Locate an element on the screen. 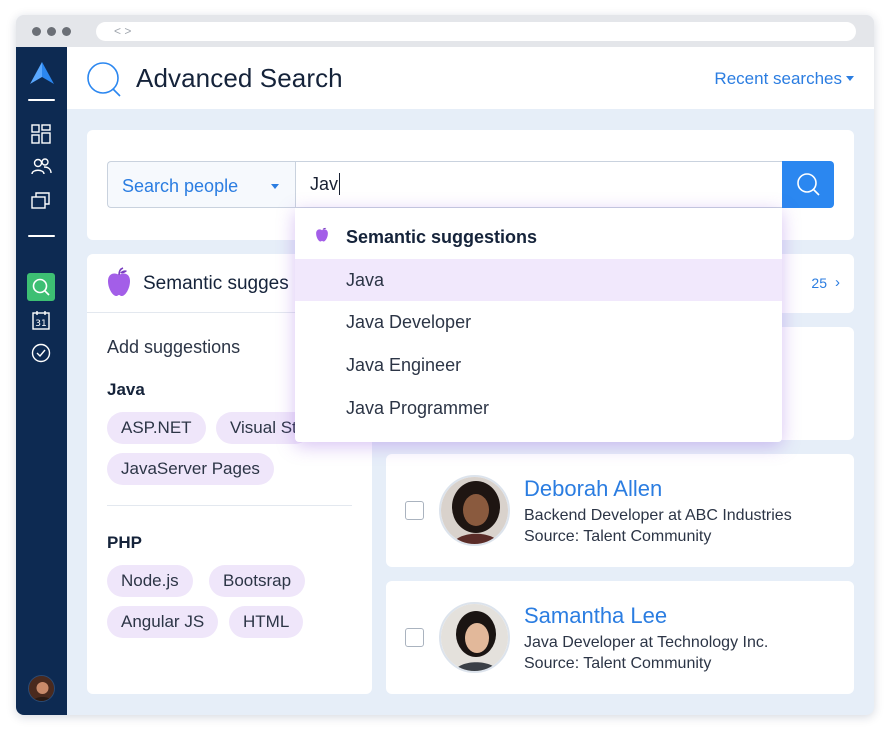 The height and width of the screenshot is (730, 890). browser-chrome: < > is located at coordinates (445, 31).